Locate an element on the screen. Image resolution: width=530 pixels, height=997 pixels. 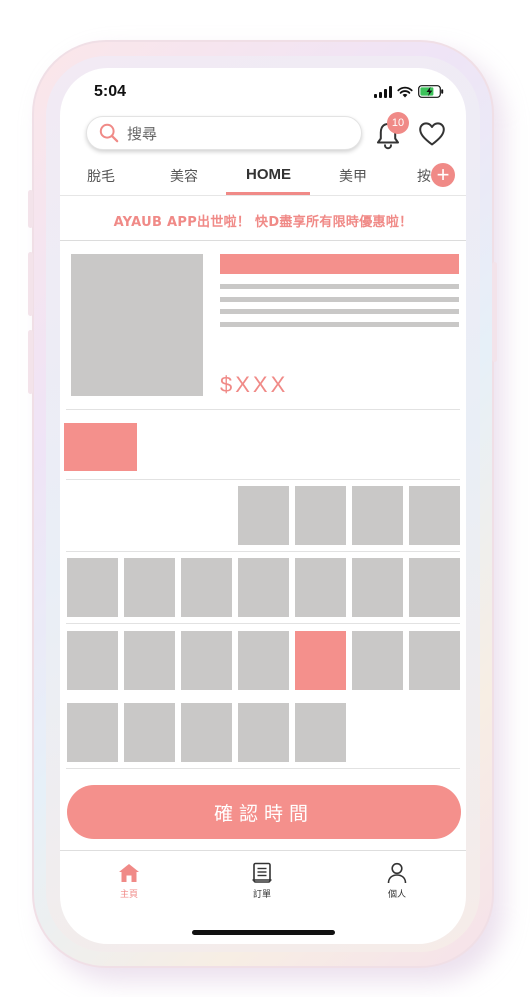
nav-home-label: 主頁 is located at coordinates (128, 895).